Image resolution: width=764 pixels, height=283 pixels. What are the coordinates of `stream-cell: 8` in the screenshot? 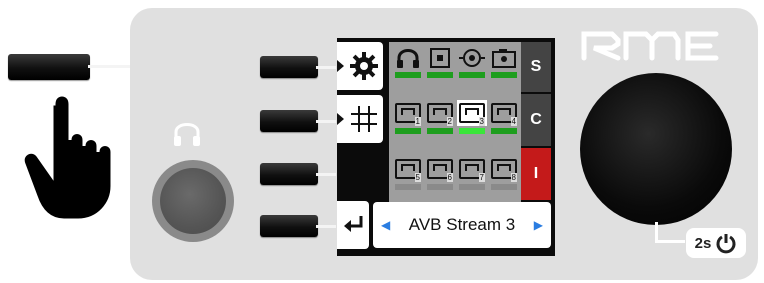 It's located at (504, 174).